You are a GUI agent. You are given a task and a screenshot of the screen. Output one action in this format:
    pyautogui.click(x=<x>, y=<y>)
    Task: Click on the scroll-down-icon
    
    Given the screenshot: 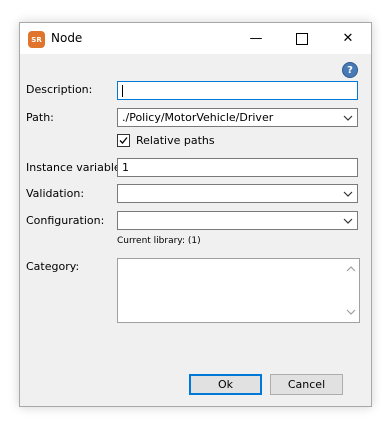 What is the action you would take?
    pyautogui.click(x=351, y=312)
    